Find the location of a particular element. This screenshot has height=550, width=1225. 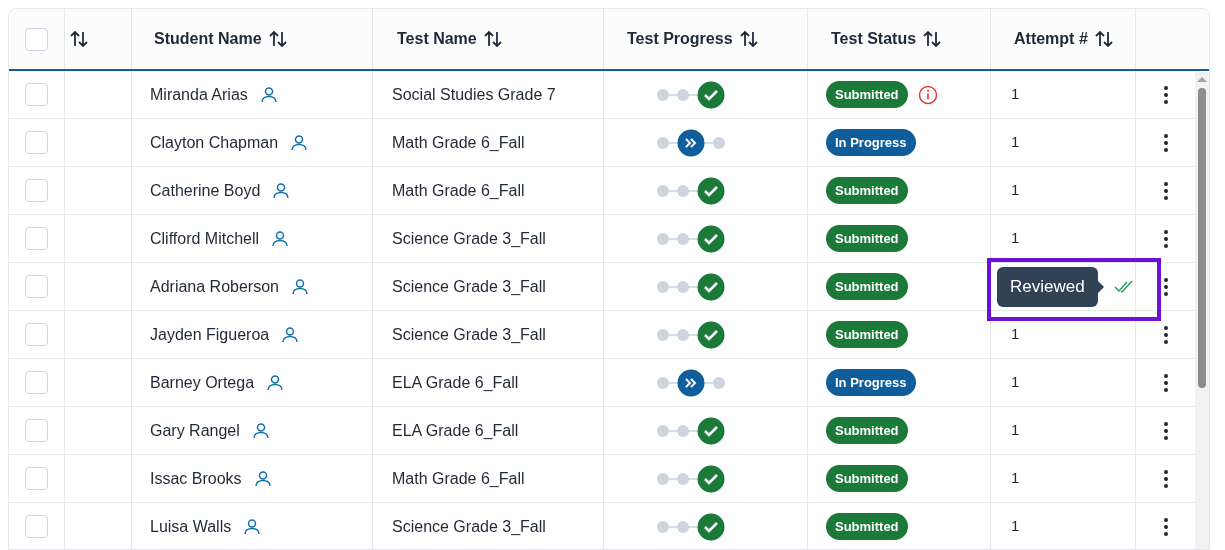

column-header: Student Name is located at coordinates (208, 39).